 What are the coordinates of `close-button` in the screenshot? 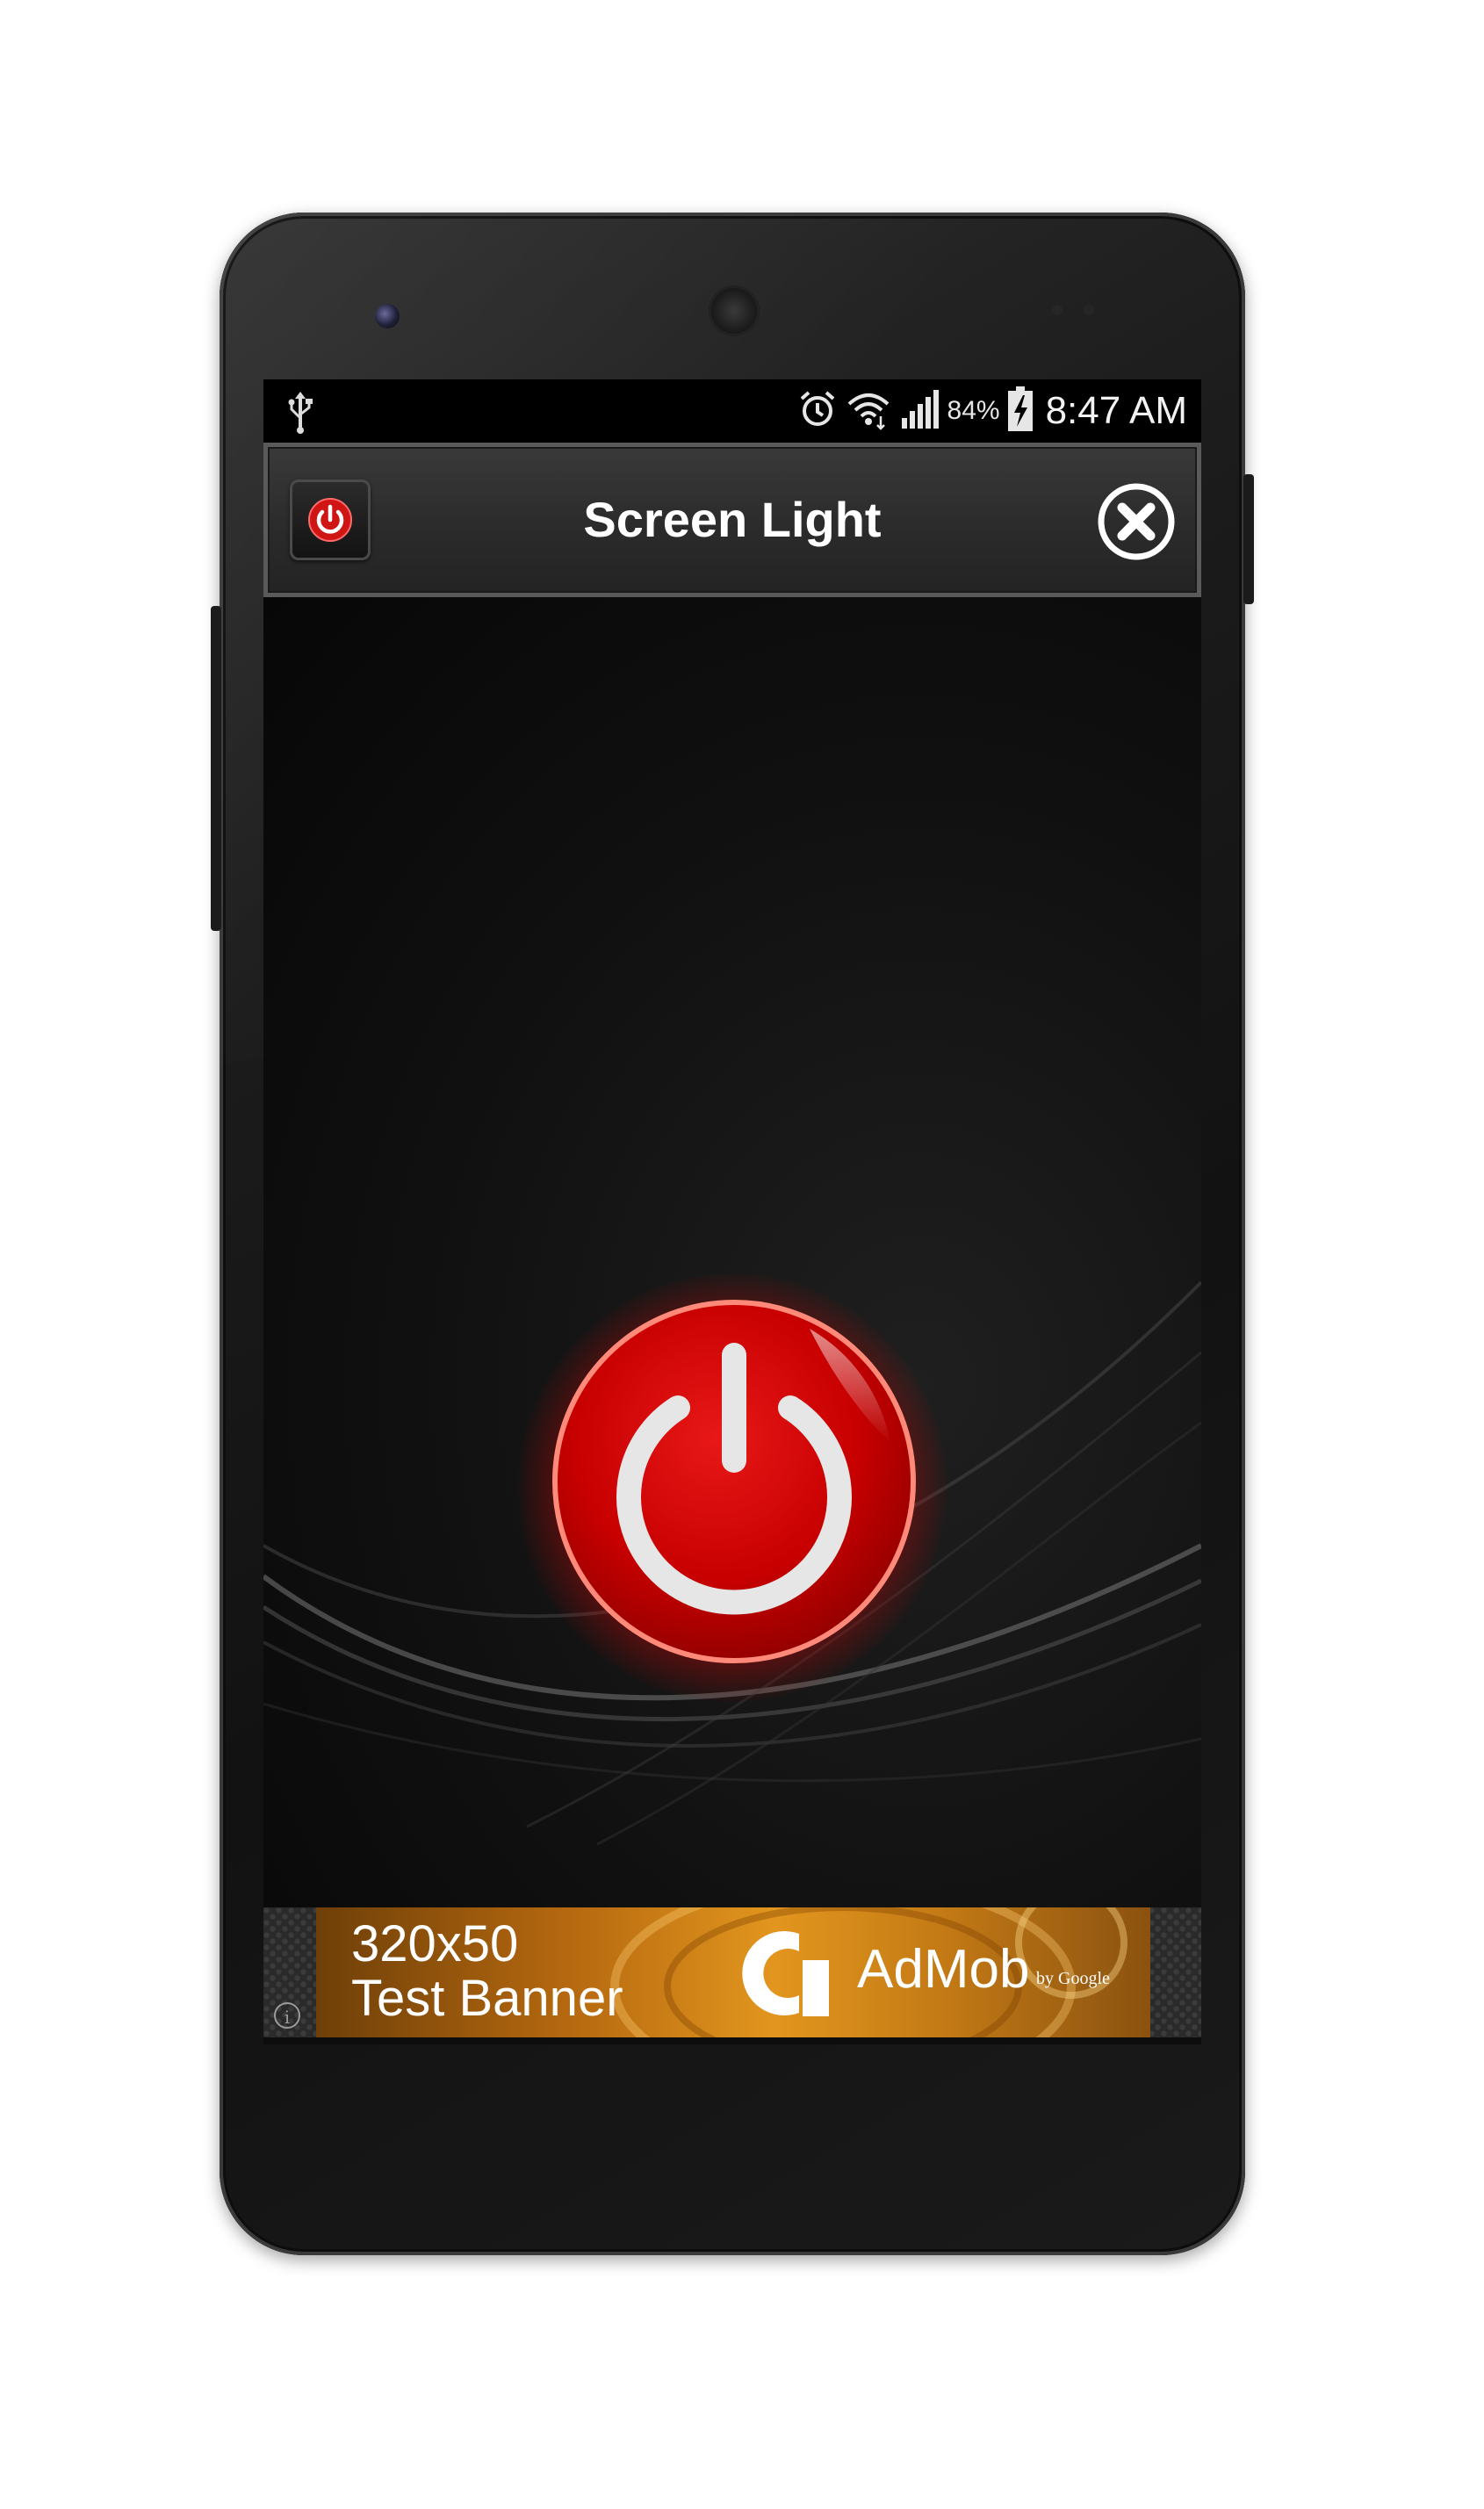 It's located at (1136, 521).